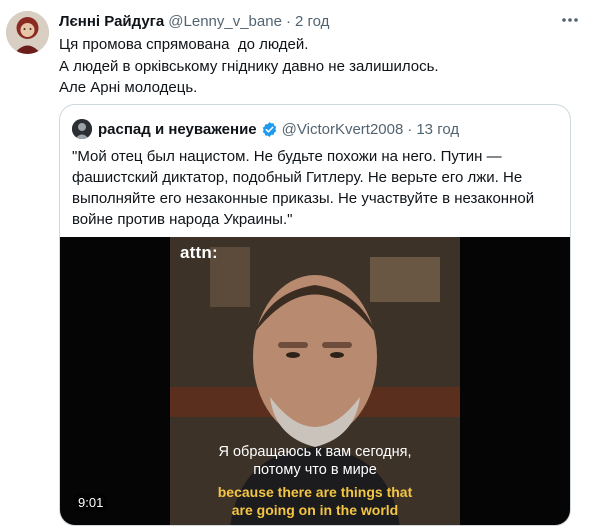 The height and width of the screenshot is (528, 593). I want to click on user-avatar, so click(27, 32).